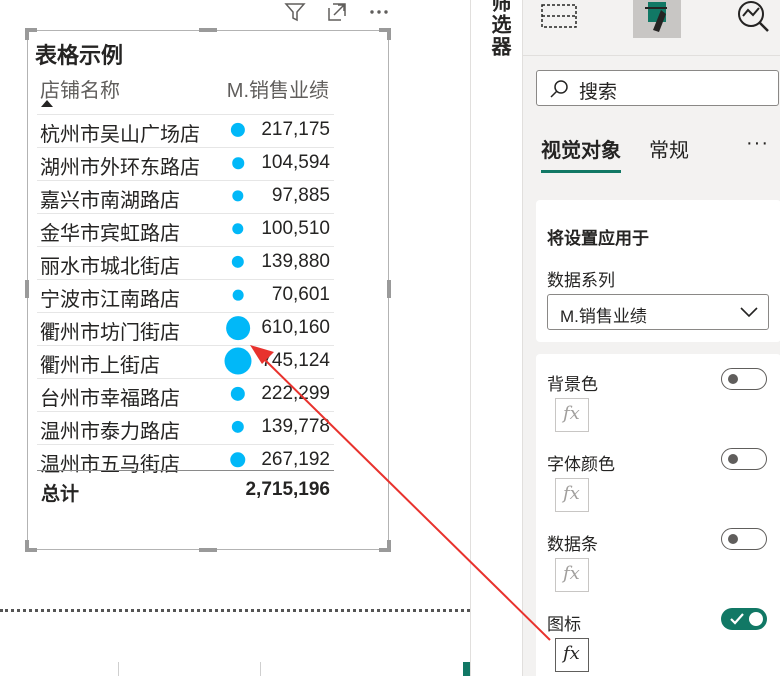 This screenshot has height=694, width=780. Describe the element at coordinates (657, 19) in the screenshot. I see `format-visual-icon` at that location.